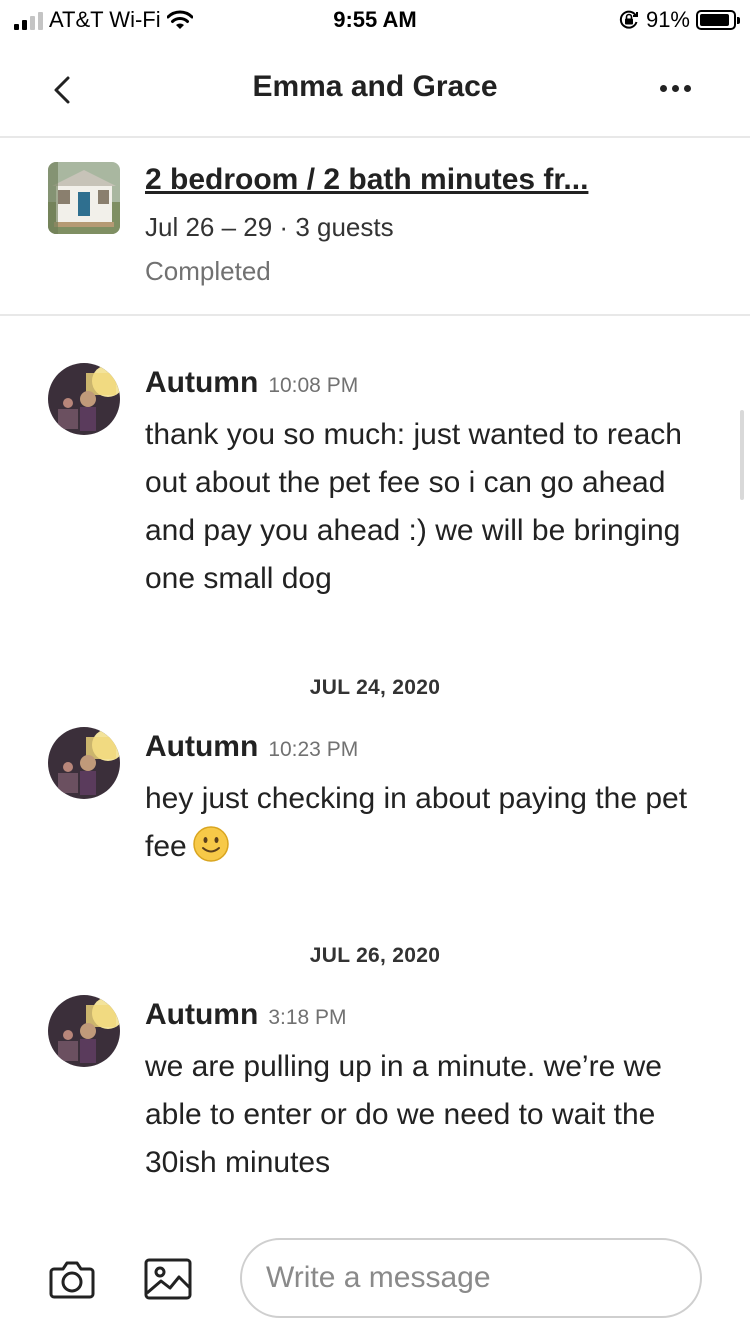 This screenshot has height=1334, width=750. I want to click on message-time: 3:18 PM, so click(307, 1017).